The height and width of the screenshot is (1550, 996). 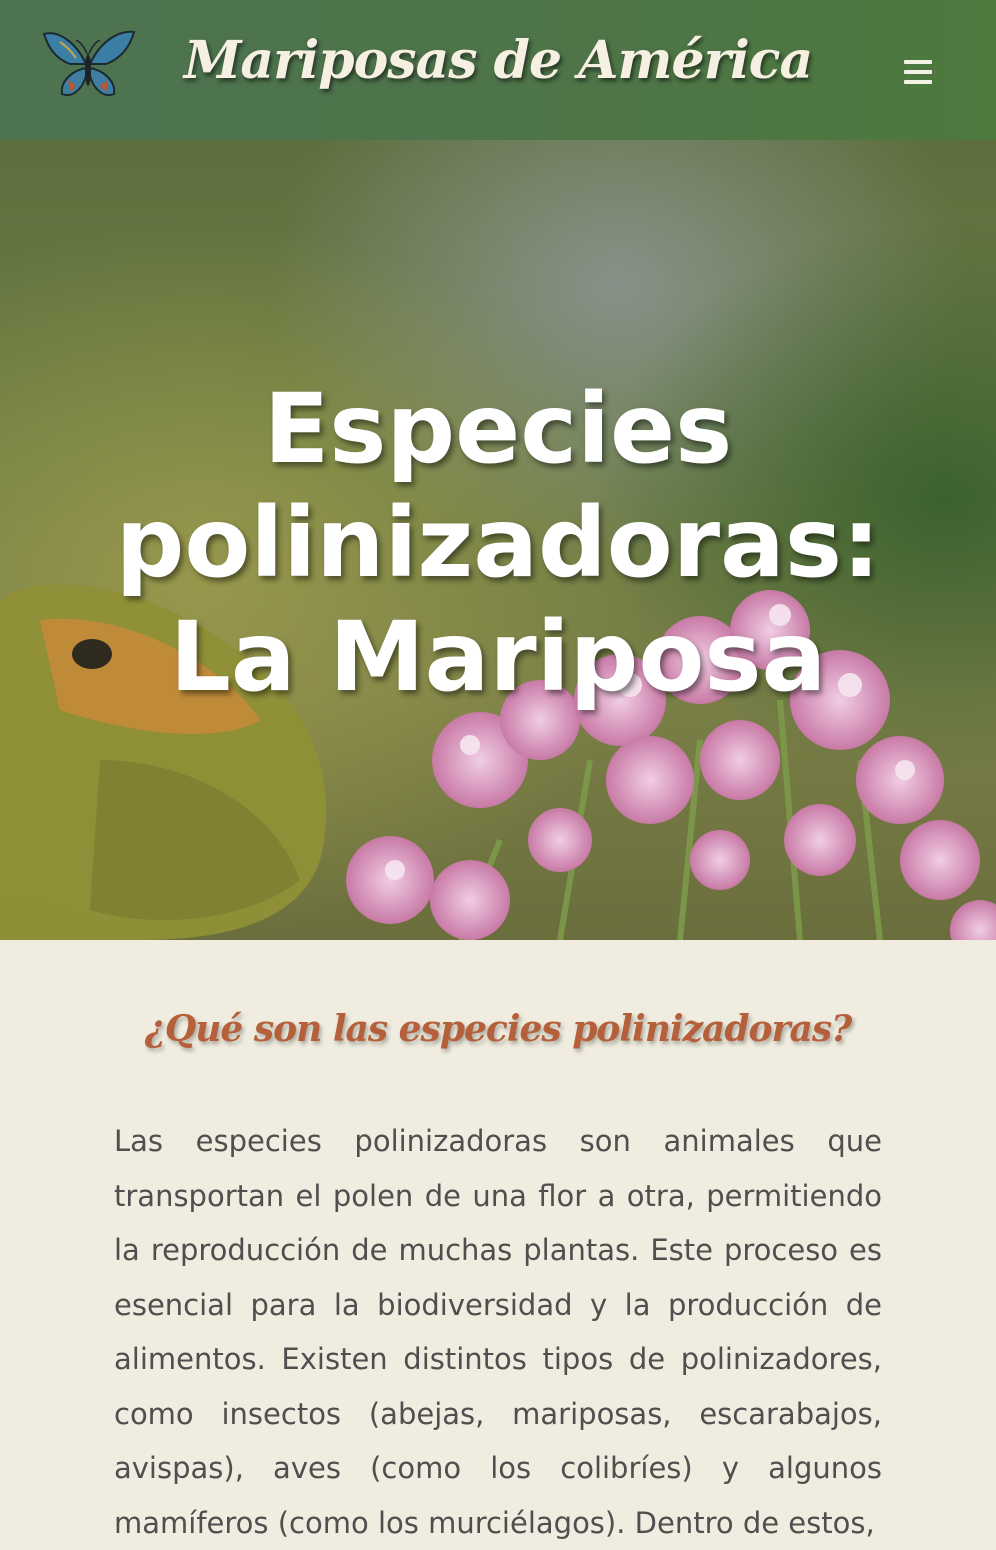 What do you see at coordinates (88, 67) in the screenshot?
I see `butterfly-logo-icon` at bounding box center [88, 67].